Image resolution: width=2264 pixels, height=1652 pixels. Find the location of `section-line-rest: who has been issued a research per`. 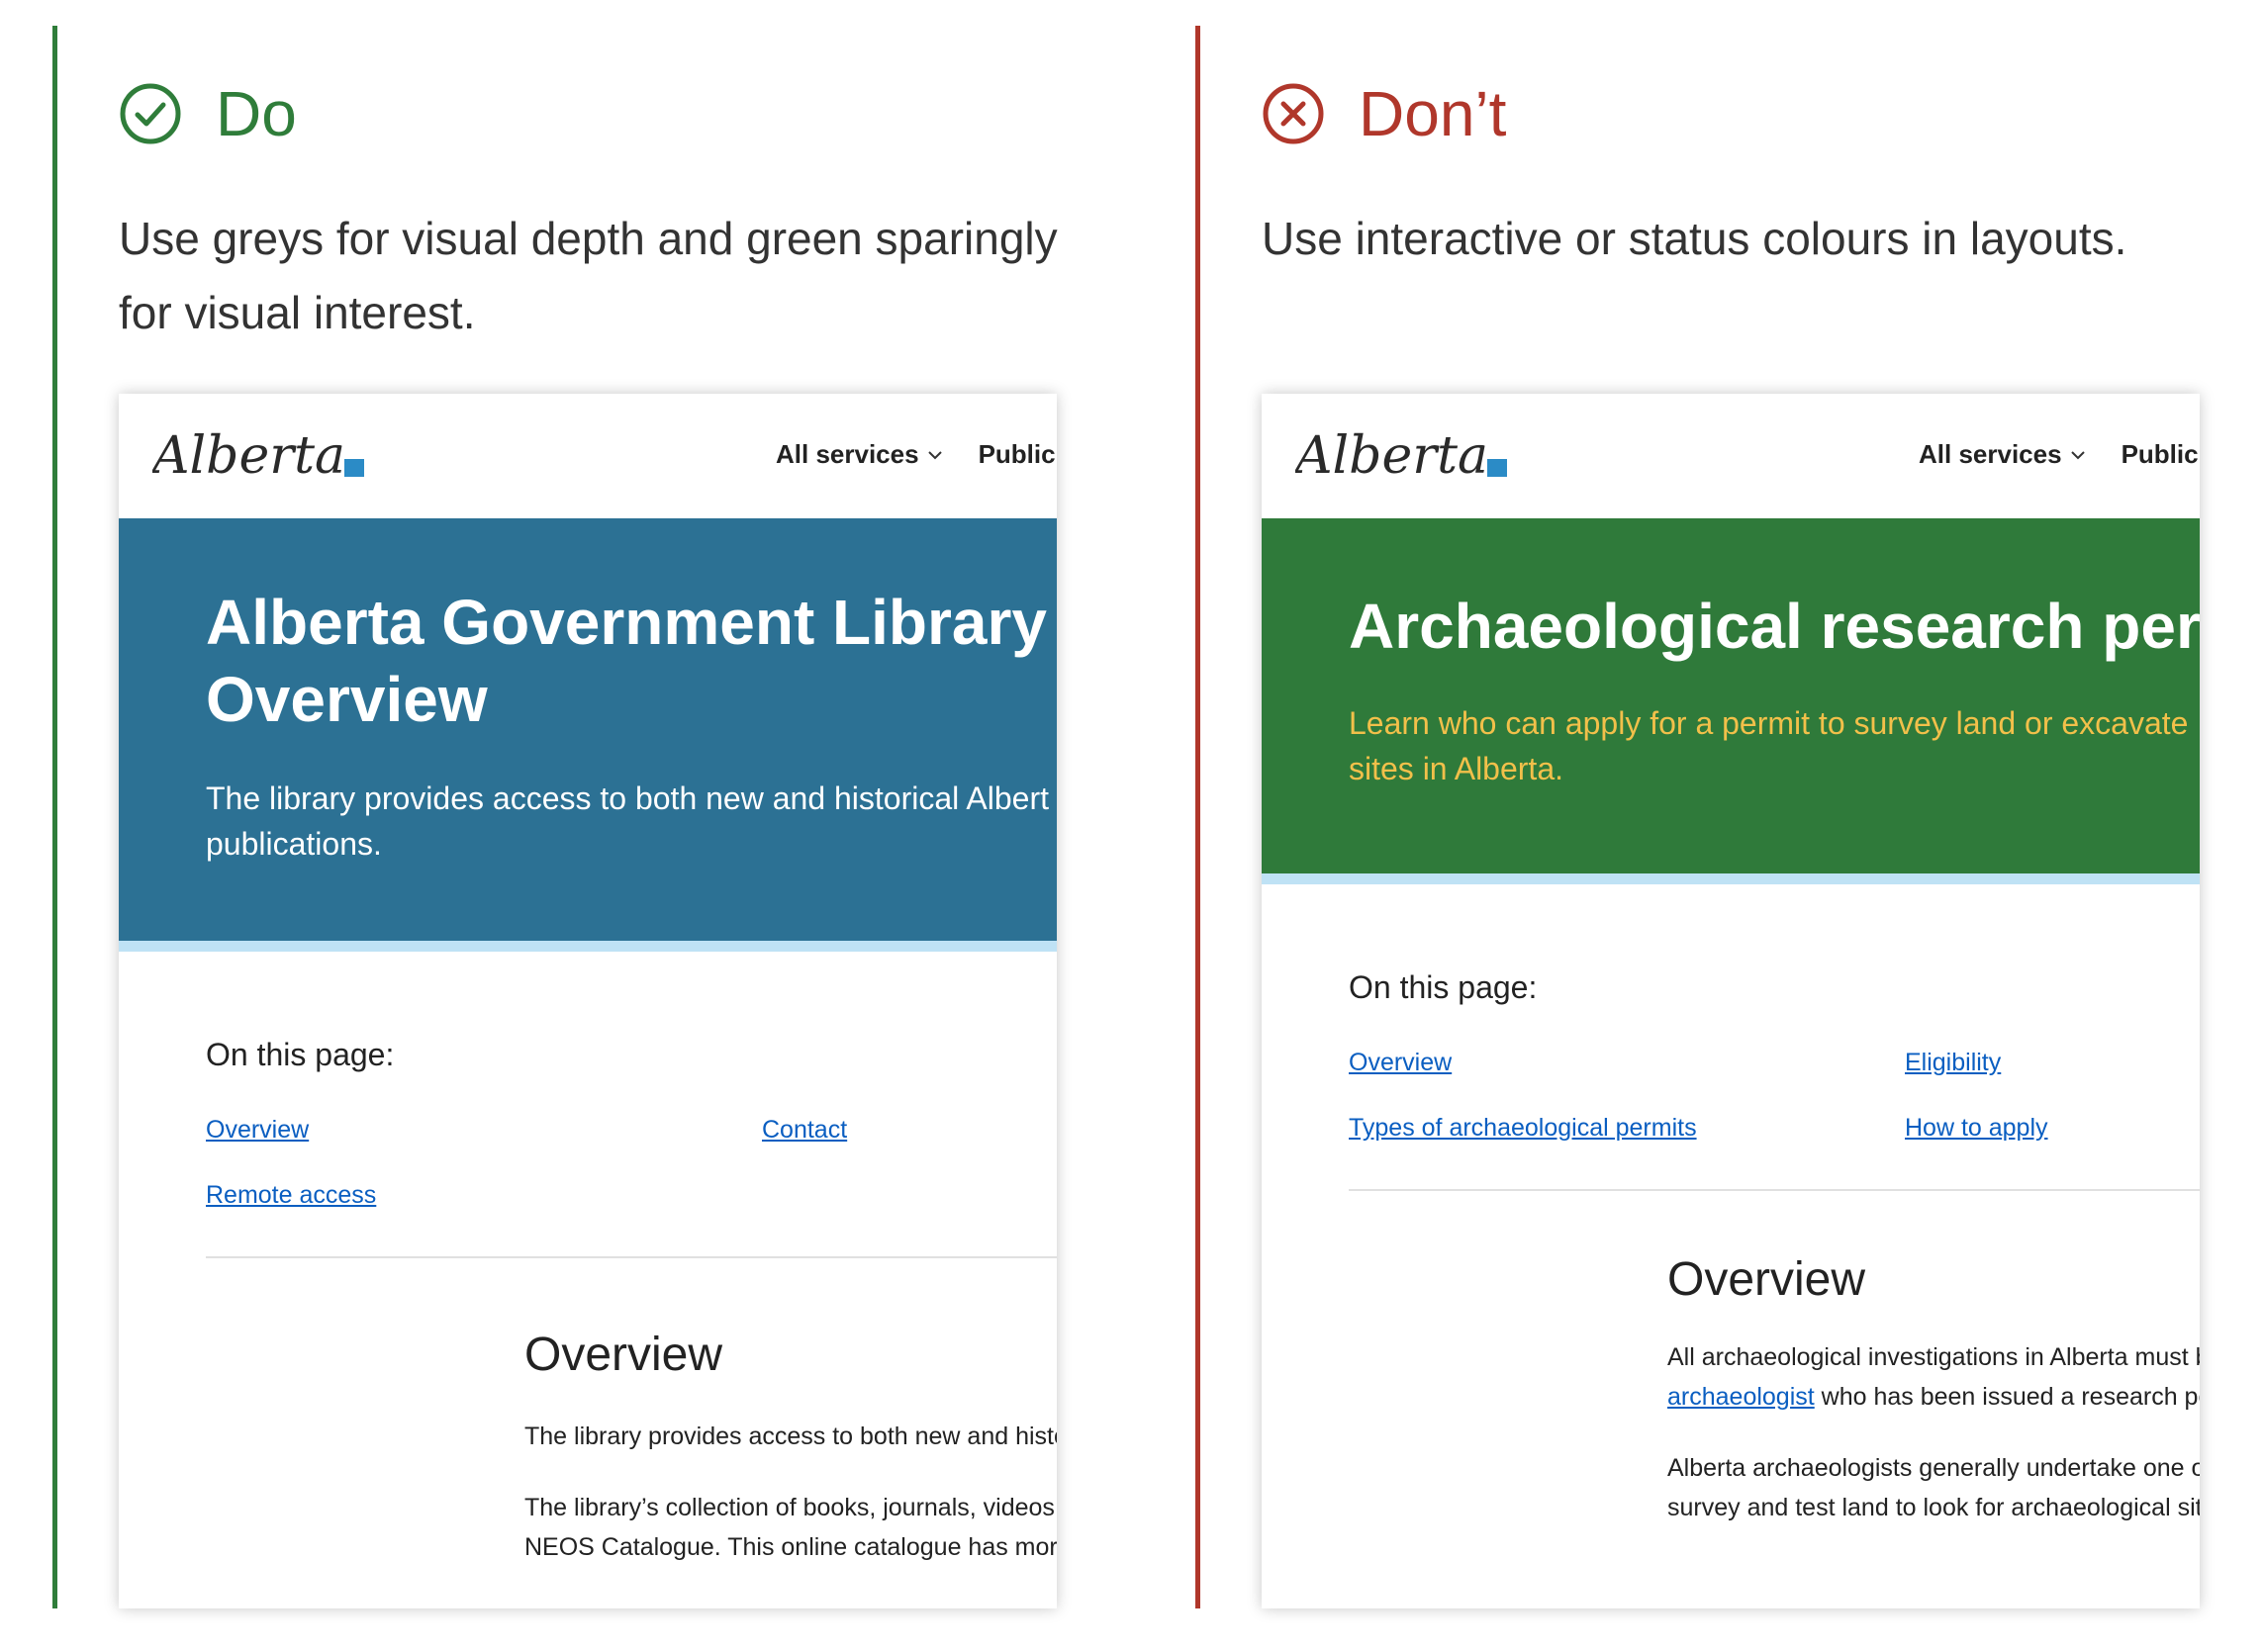

section-line-rest: who has been issued a research per is located at coordinates (2007, 1397).